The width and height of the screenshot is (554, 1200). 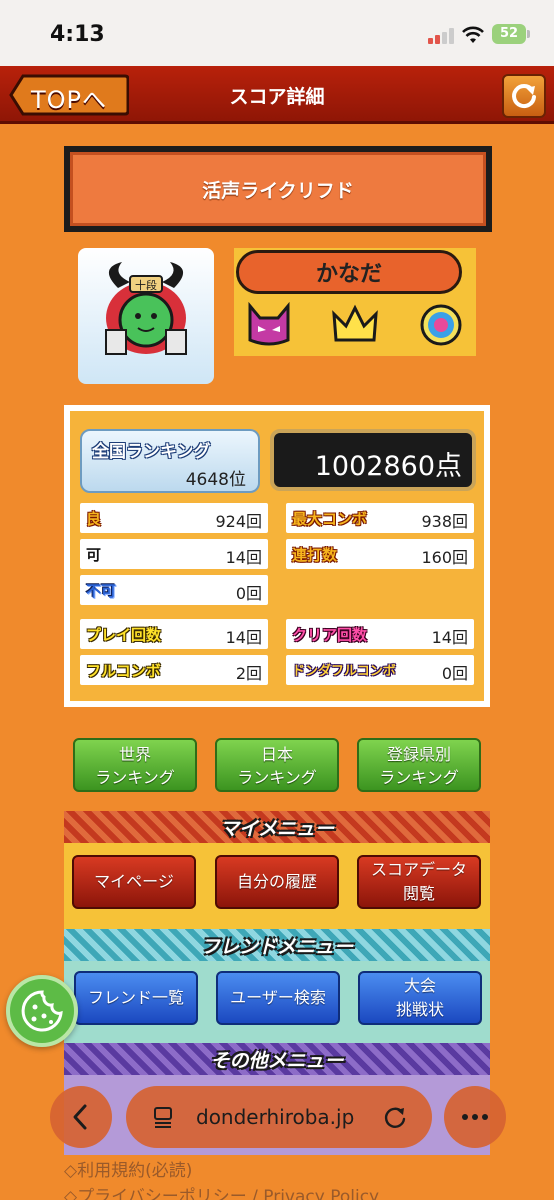 I want to click on footer-links: ◇利用規約(必読) ◇プライバシーポリシー / Privacy Policy, so click(x=277, y=1179).